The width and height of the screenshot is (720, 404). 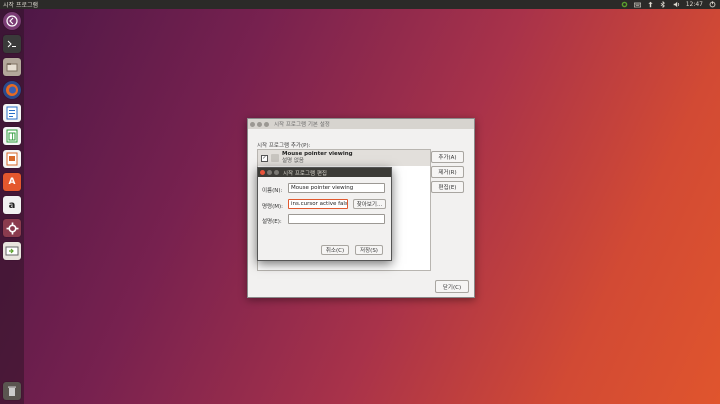 I want to click on list-item: ✓ Mouse pointer viewing 설명 없음, so click(x=344, y=158).